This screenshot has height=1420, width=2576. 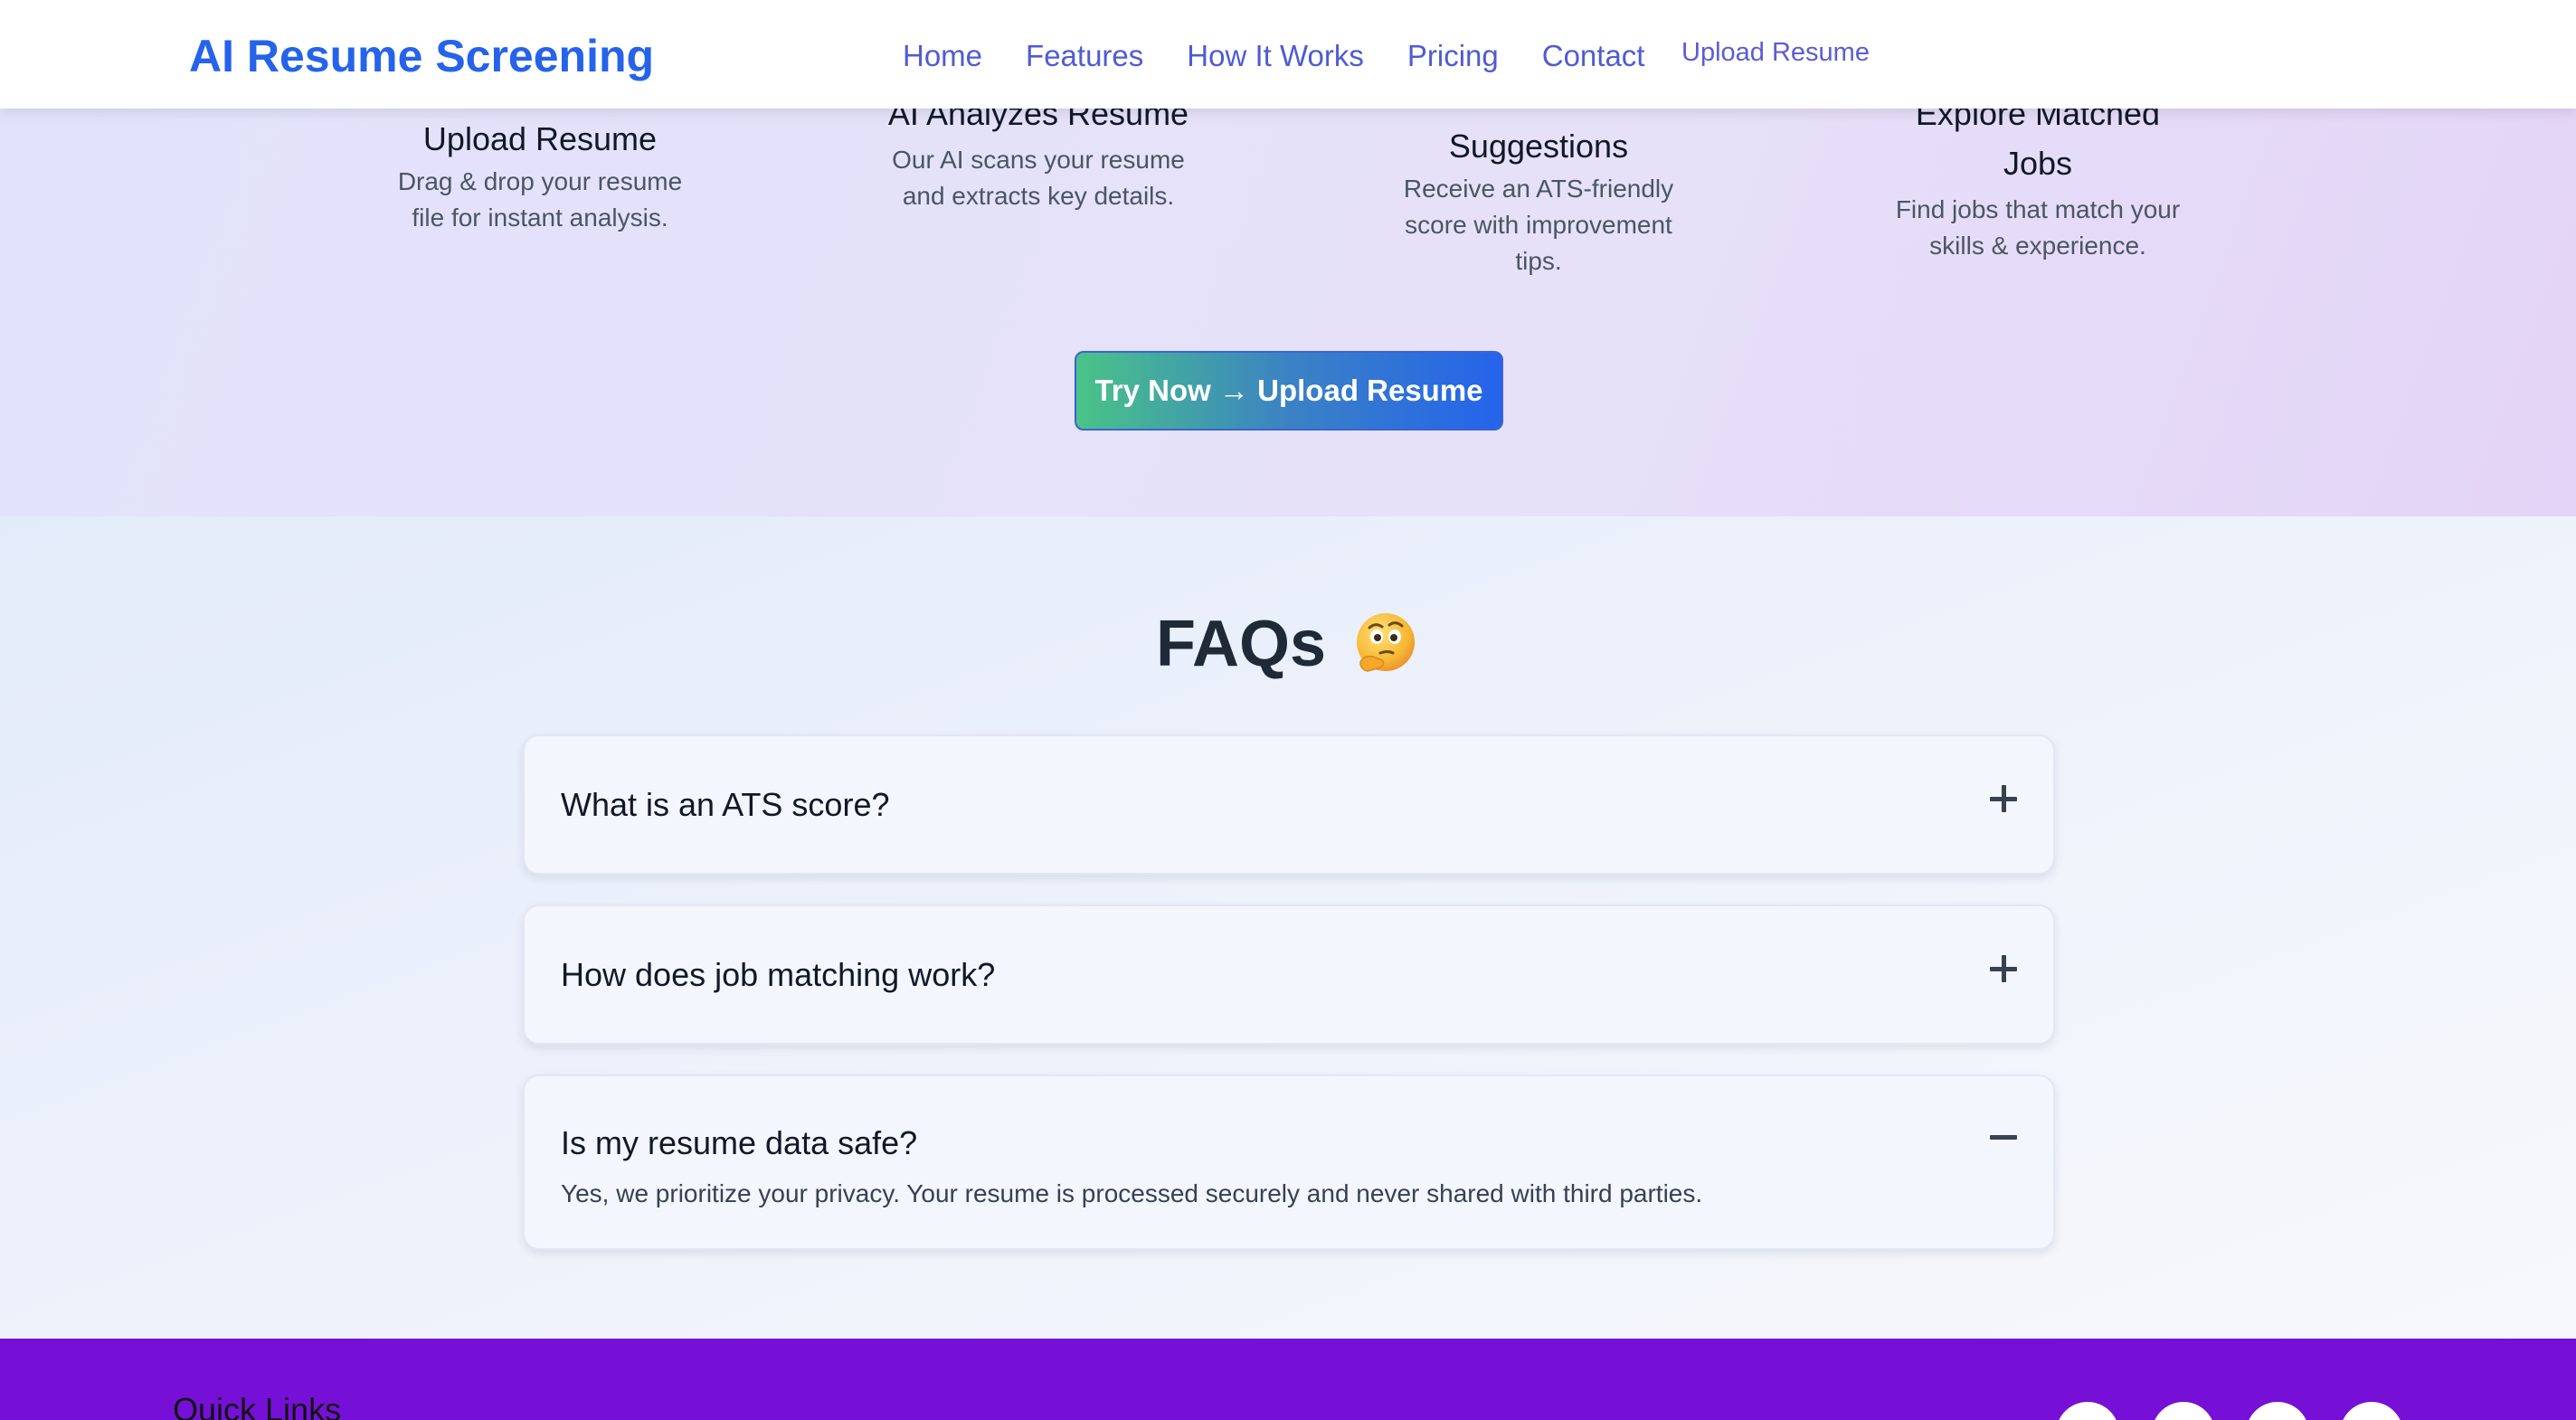 What do you see at coordinates (1276, 57) in the screenshot?
I see `nav-link-how-it-works: How It Works` at bounding box center [1276, 57].